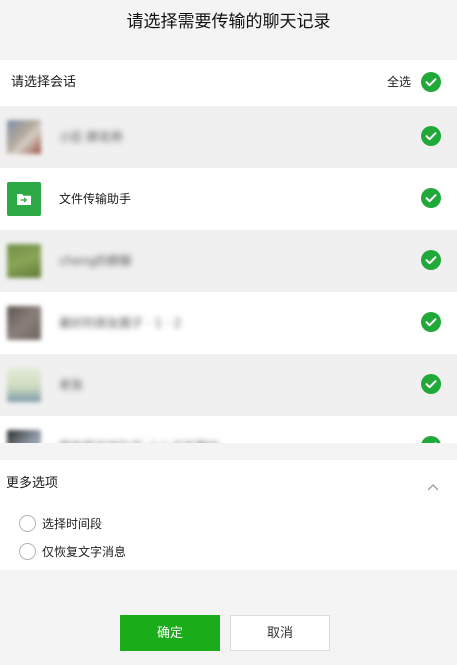  I want to click on option-time-range: 选择时间段, so click(60, 523).